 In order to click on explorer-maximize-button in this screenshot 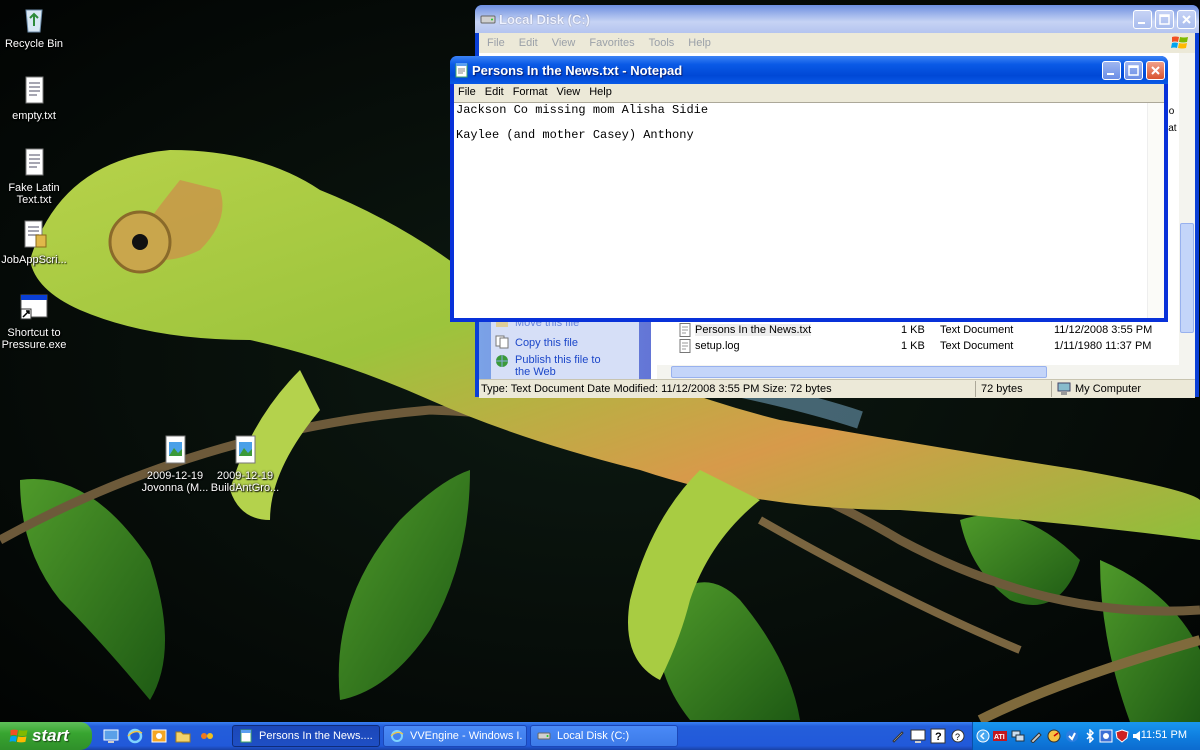, I will do `click(1164, 19)`.